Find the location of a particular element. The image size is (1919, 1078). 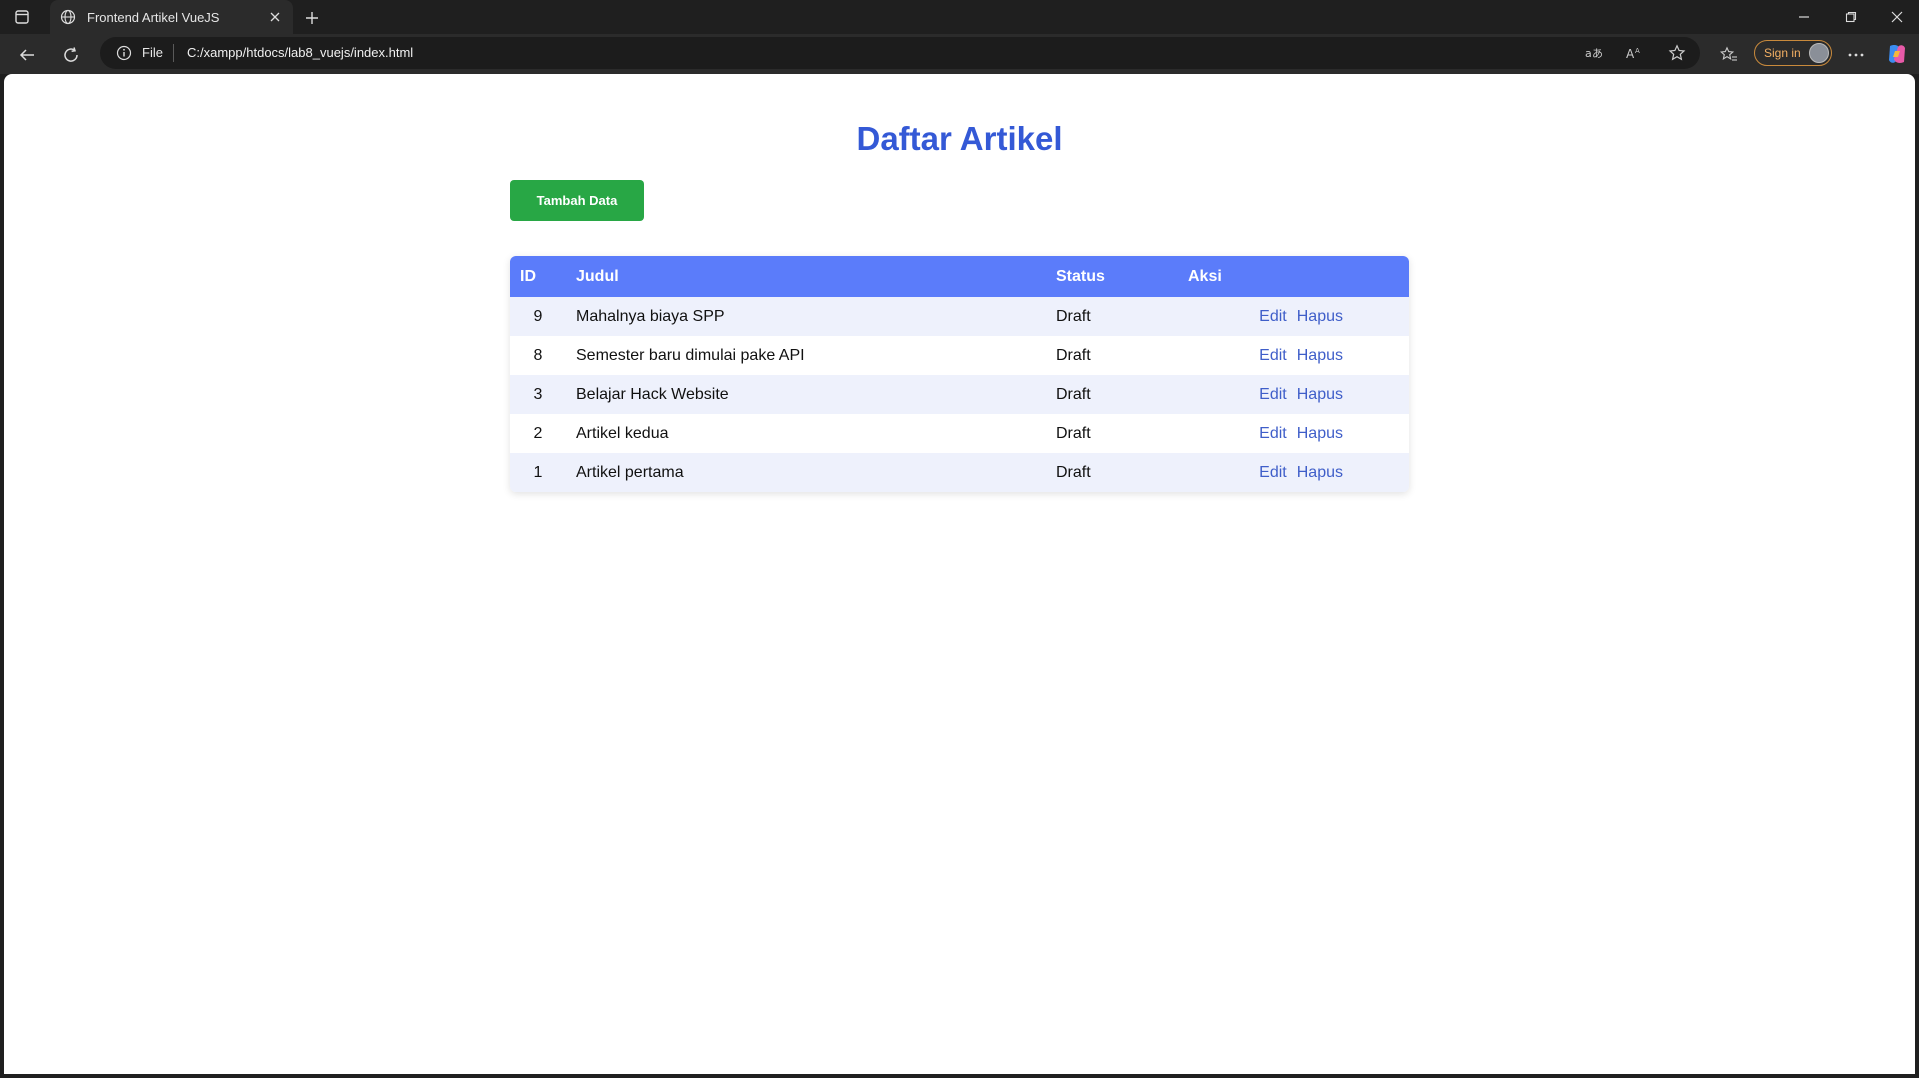

refresh-icon is located at coordinates (71, 55).